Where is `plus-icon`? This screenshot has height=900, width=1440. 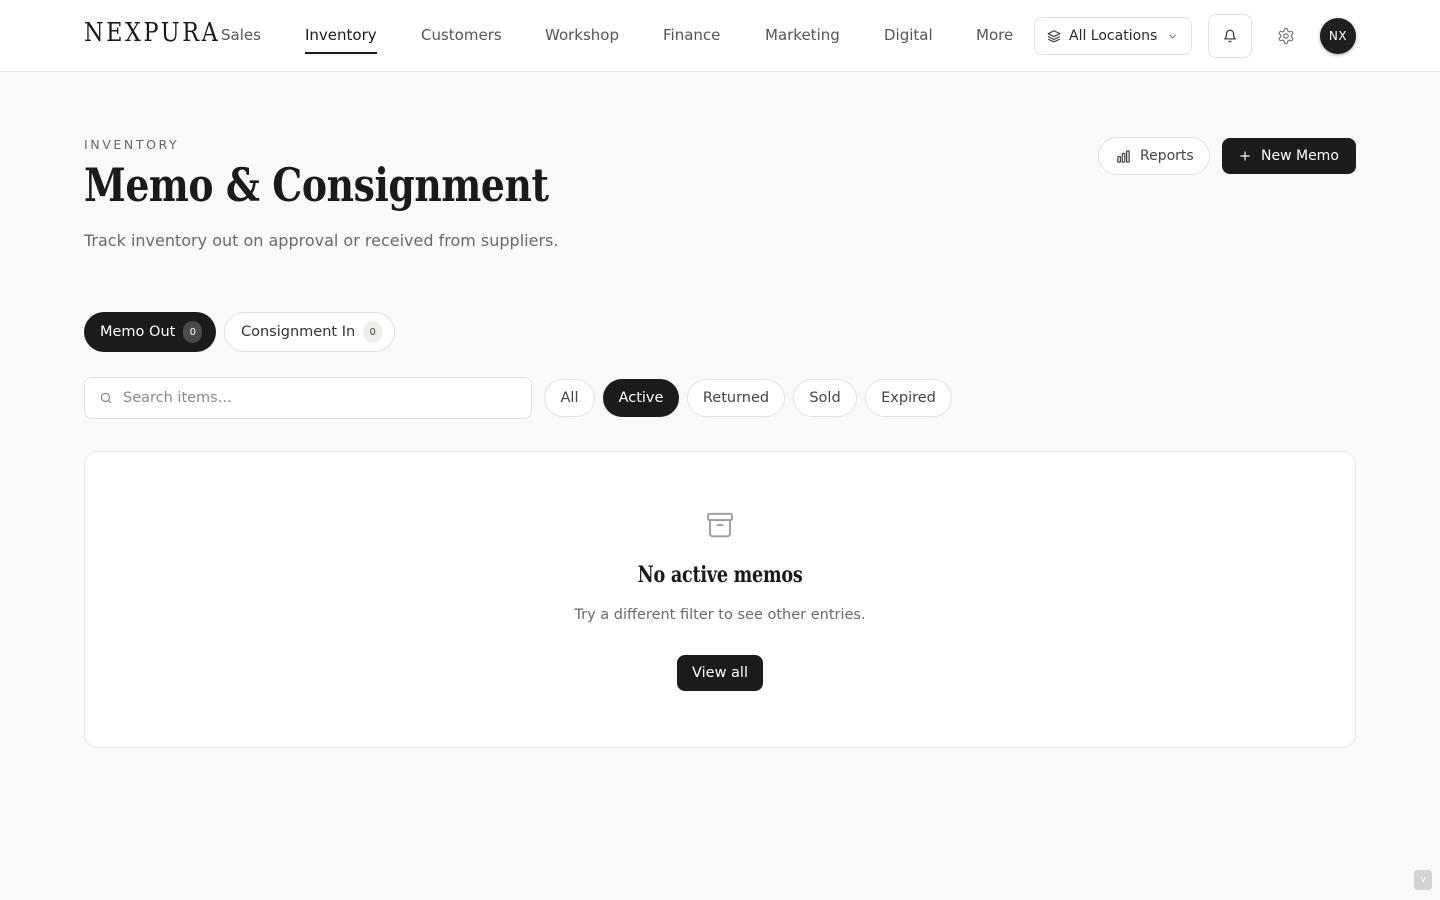
plus-icon is located at coordinates (1245, 156).